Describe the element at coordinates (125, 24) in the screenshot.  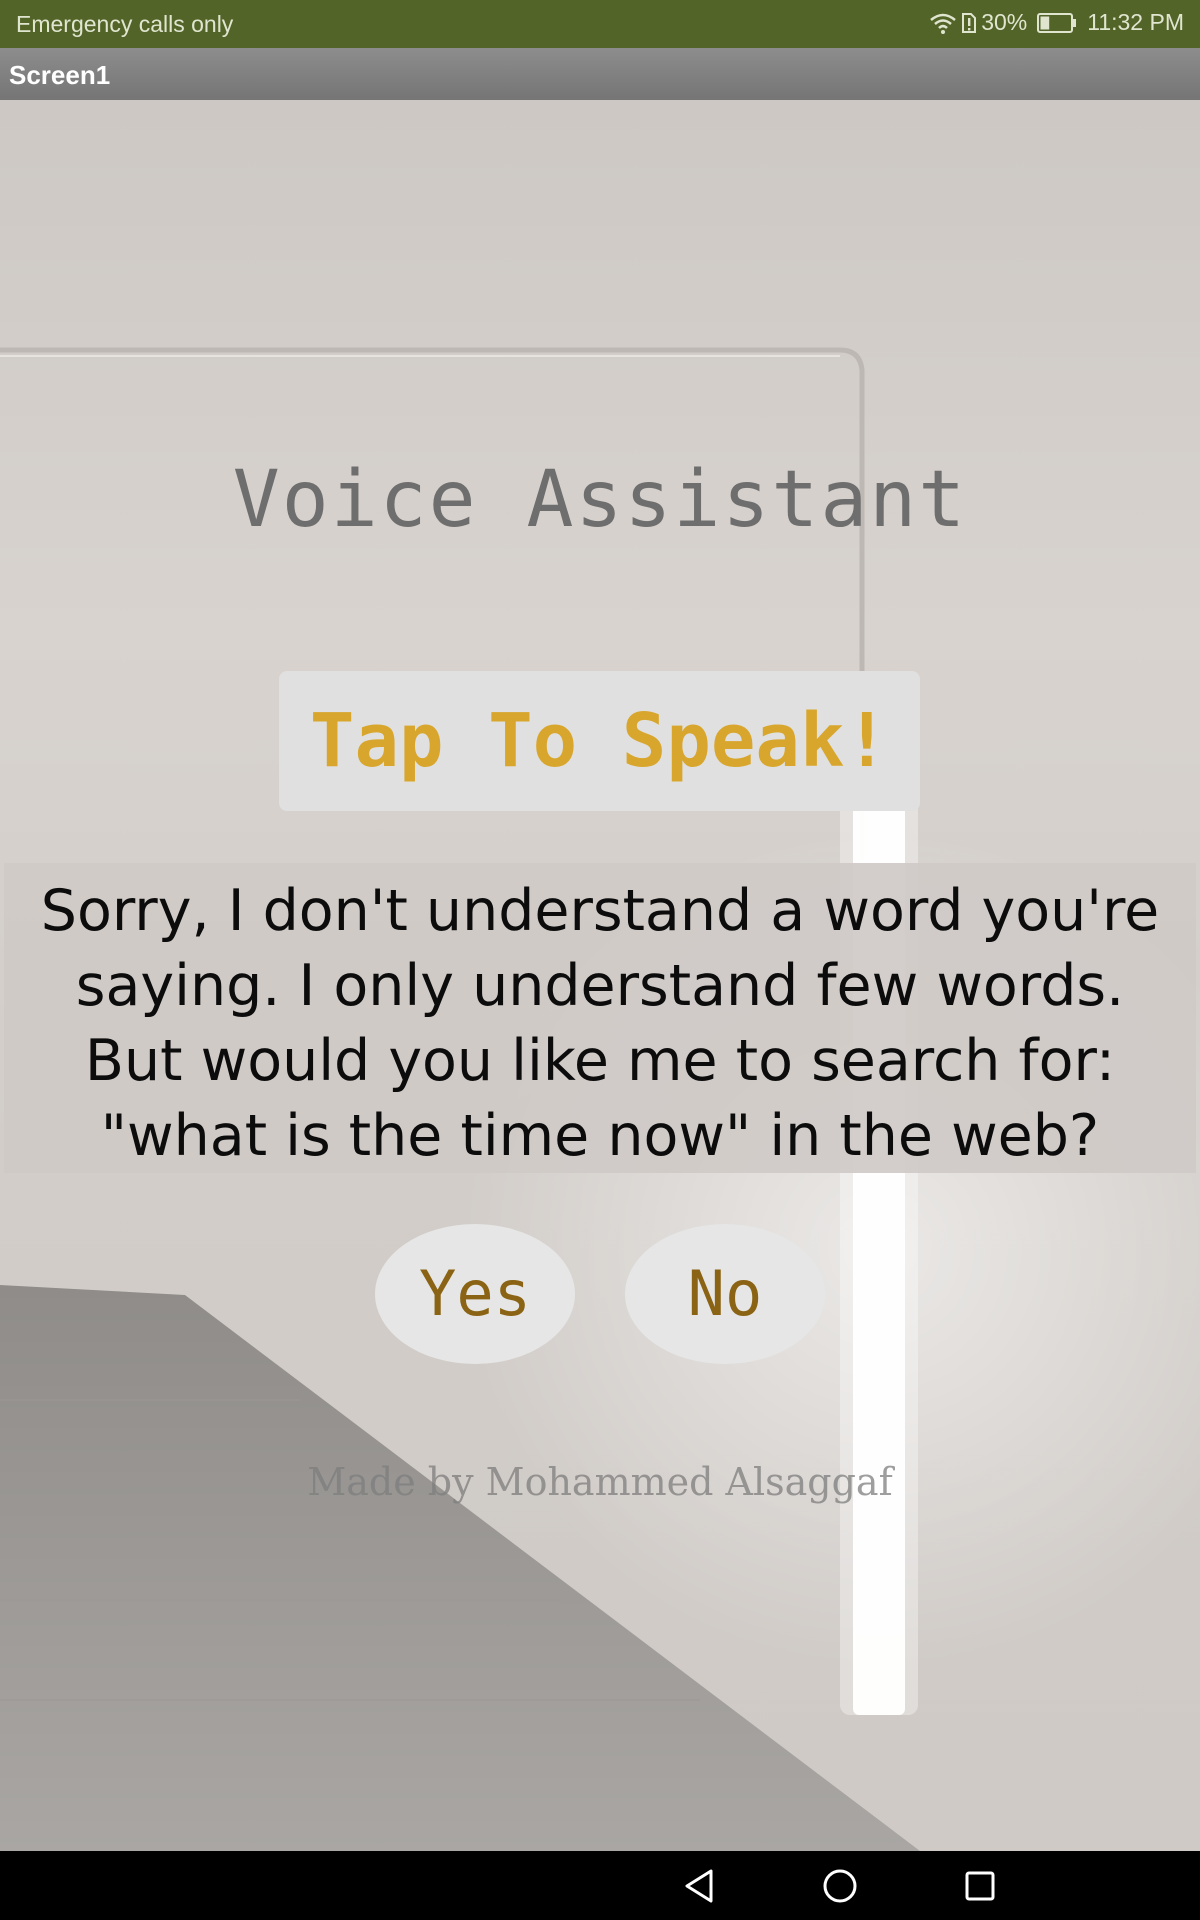
I see `carrier-text: Emergency calls only` at that location.